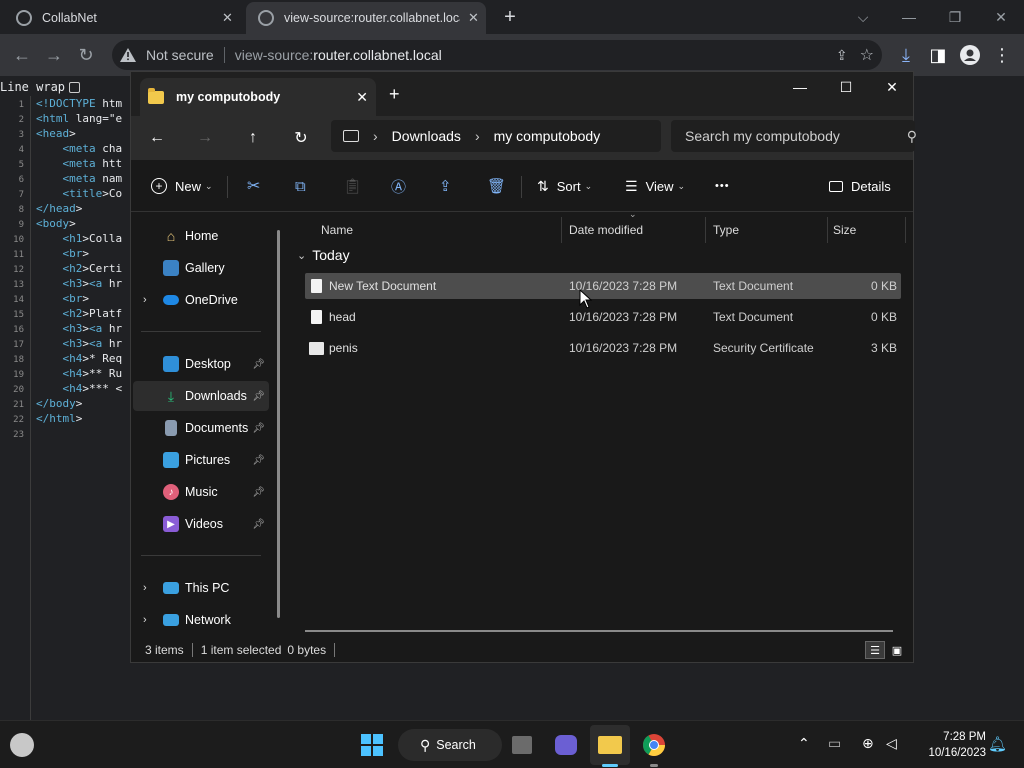  Describe the element at coordinates (201, 236) in the screenshot. I see `sidebar-item-home: ⌂ Home` at that location.